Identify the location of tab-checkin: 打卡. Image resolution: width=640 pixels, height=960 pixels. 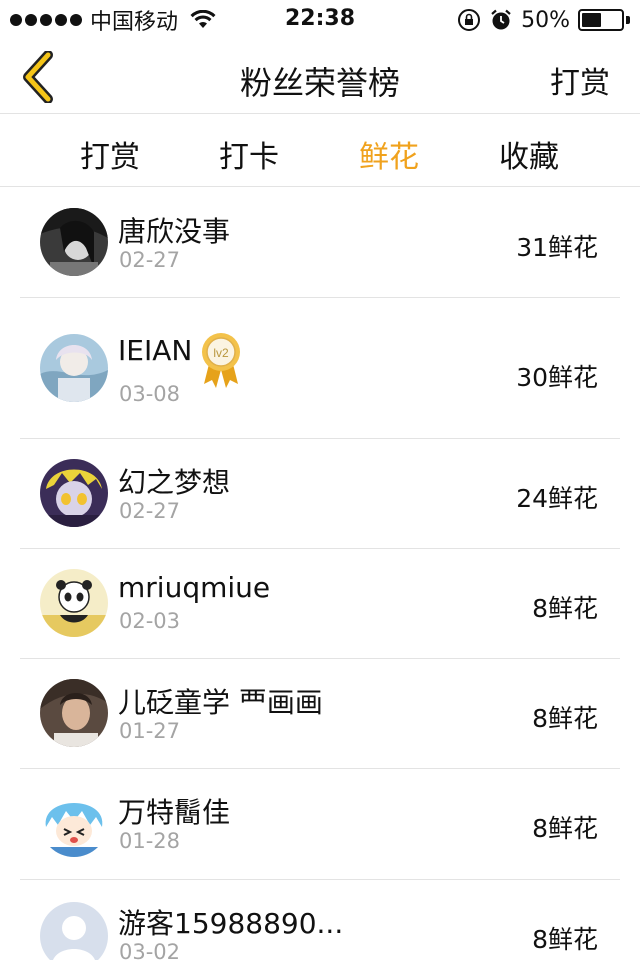
(249, 154).